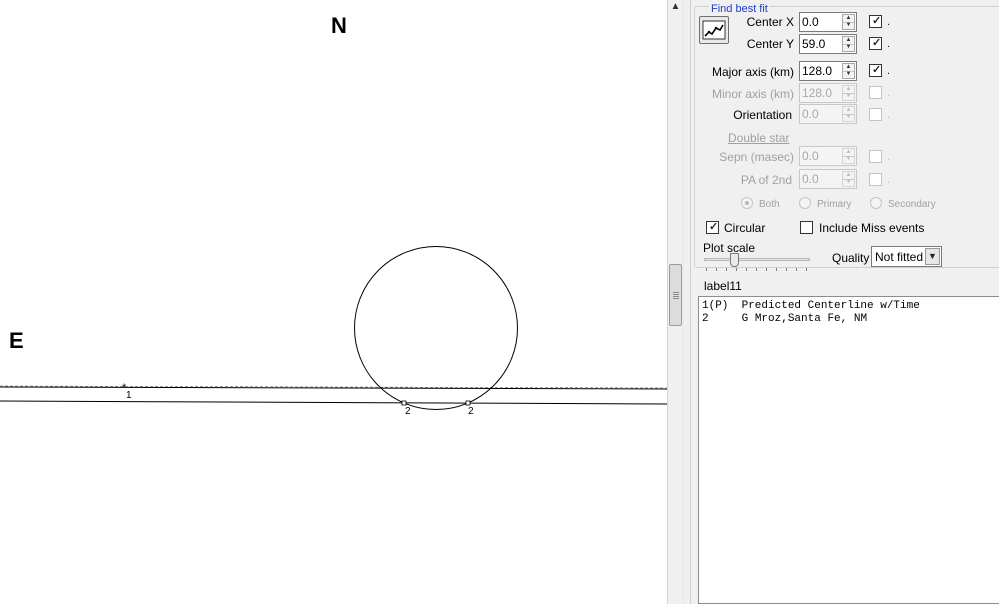  I want to click on pa-2nd-spinner: ▲ ▼, so click(848, 179).